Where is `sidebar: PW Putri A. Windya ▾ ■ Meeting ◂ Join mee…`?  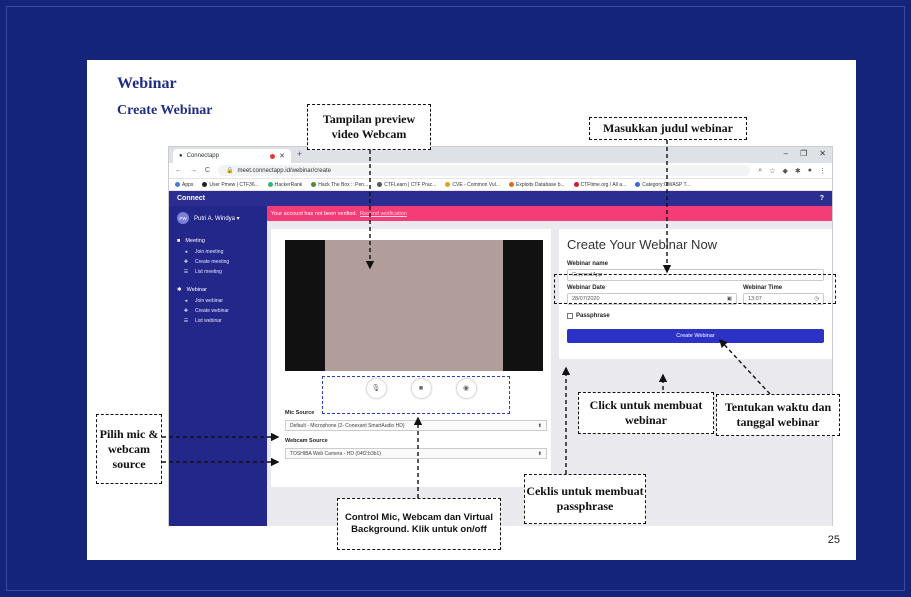 sidebar: PW Putri A. Windya ▾ ■ Meeting ◂ Join mee… is located at coordinates (218, 366).